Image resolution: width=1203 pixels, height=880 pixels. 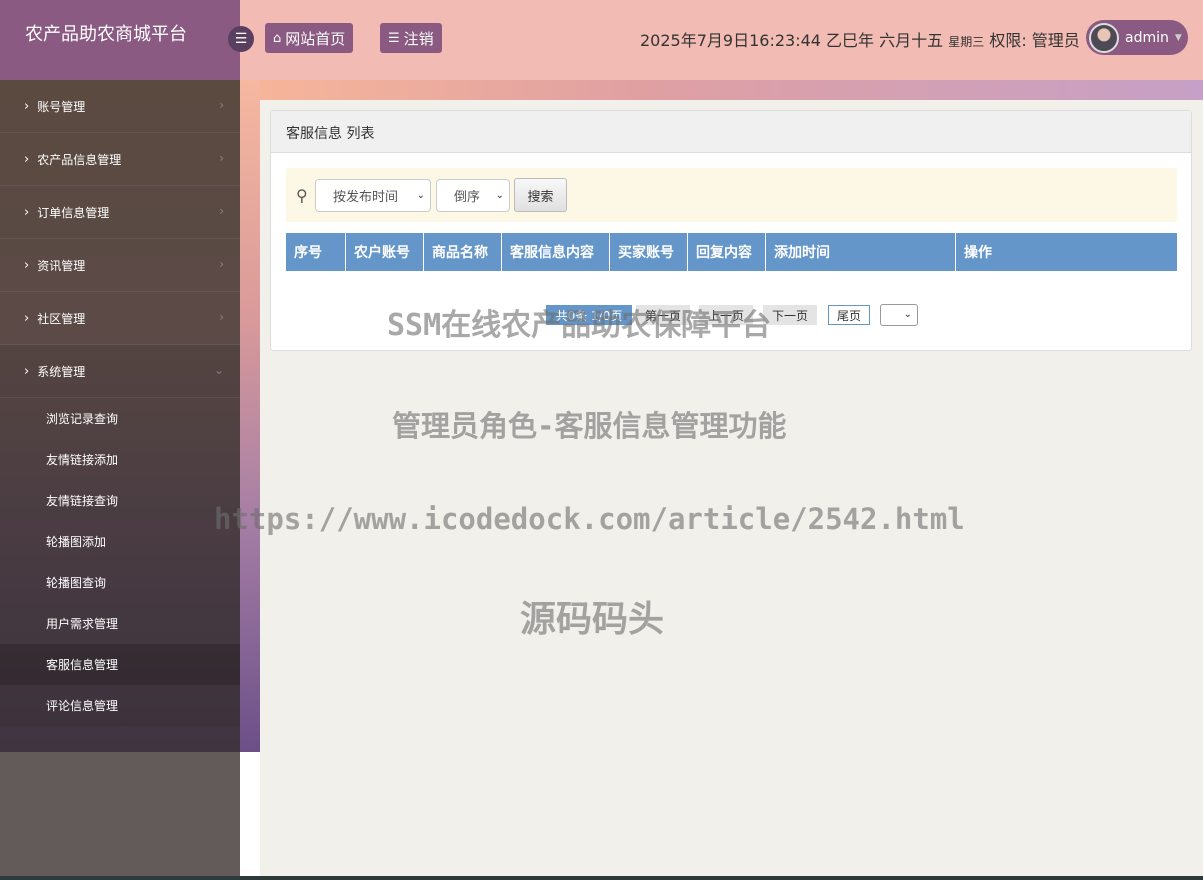 I want to click on column-header: 农户账号, so click(x=385, y=252).